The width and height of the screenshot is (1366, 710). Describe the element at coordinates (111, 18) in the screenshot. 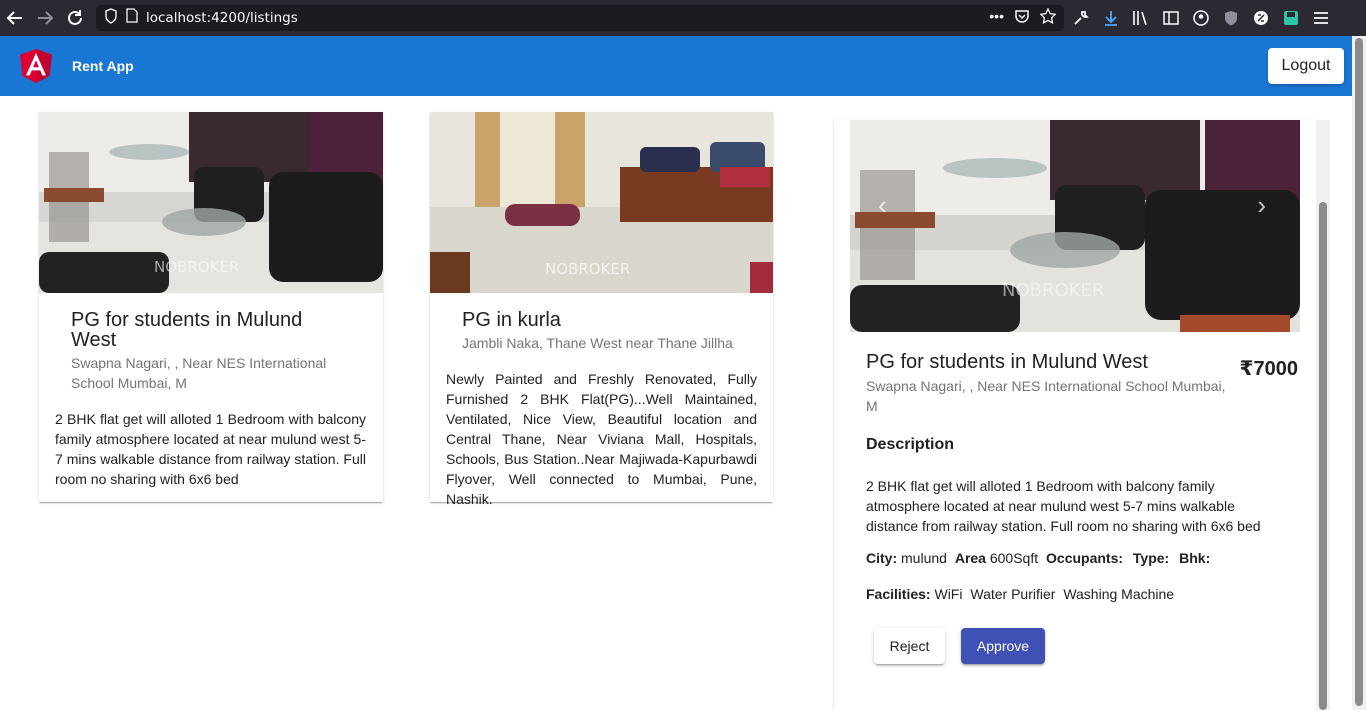

I see `shield-icon` at that location.